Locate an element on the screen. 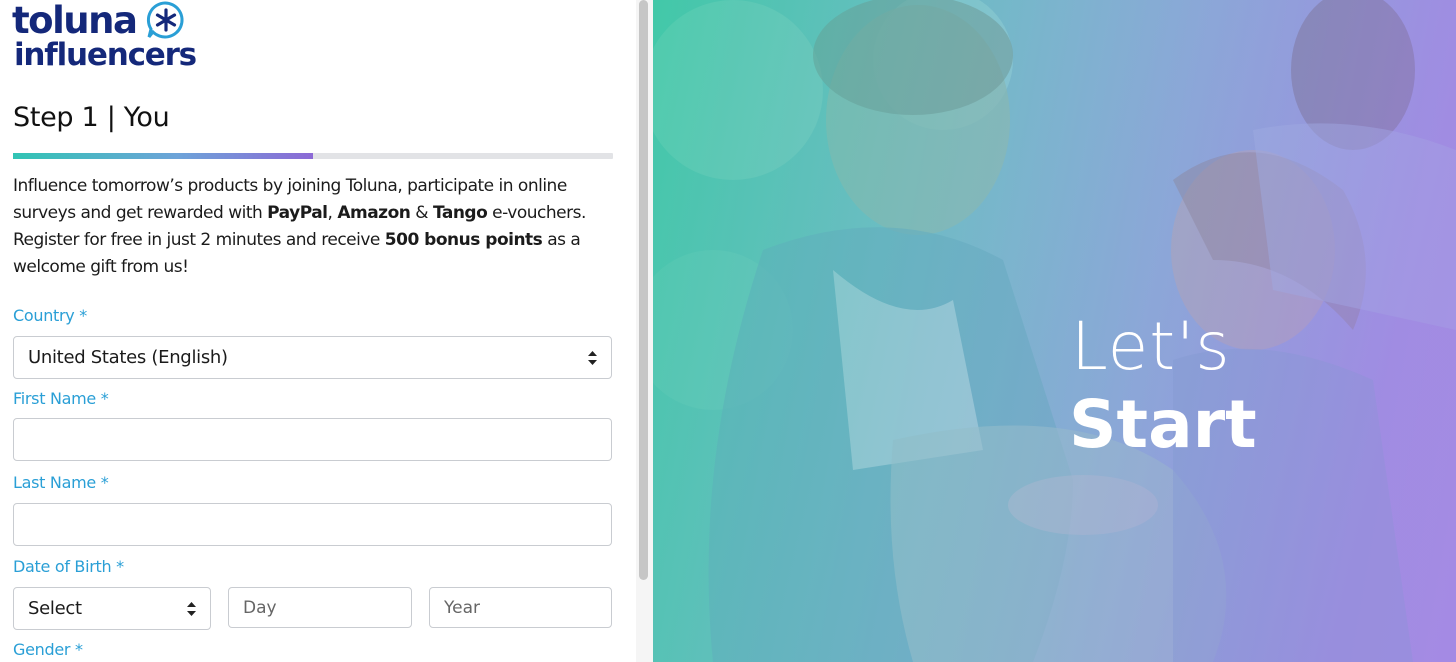 Image resolution: width=1456 pixels, height=662 pixels. paypal-text: PayPal is located at coordinates (297, 213).